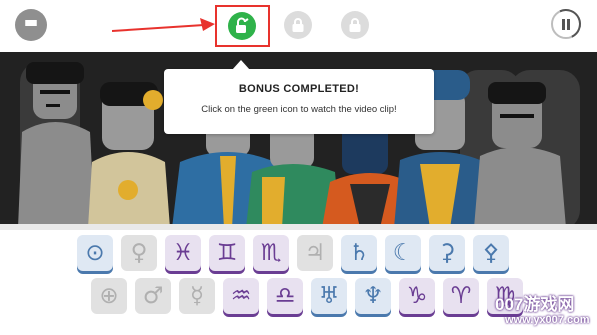  What do you see at coordinates (373, 296) in the screenshot?
I see `neptune-sound-icon: ♆` at bounding box center [373, 296].